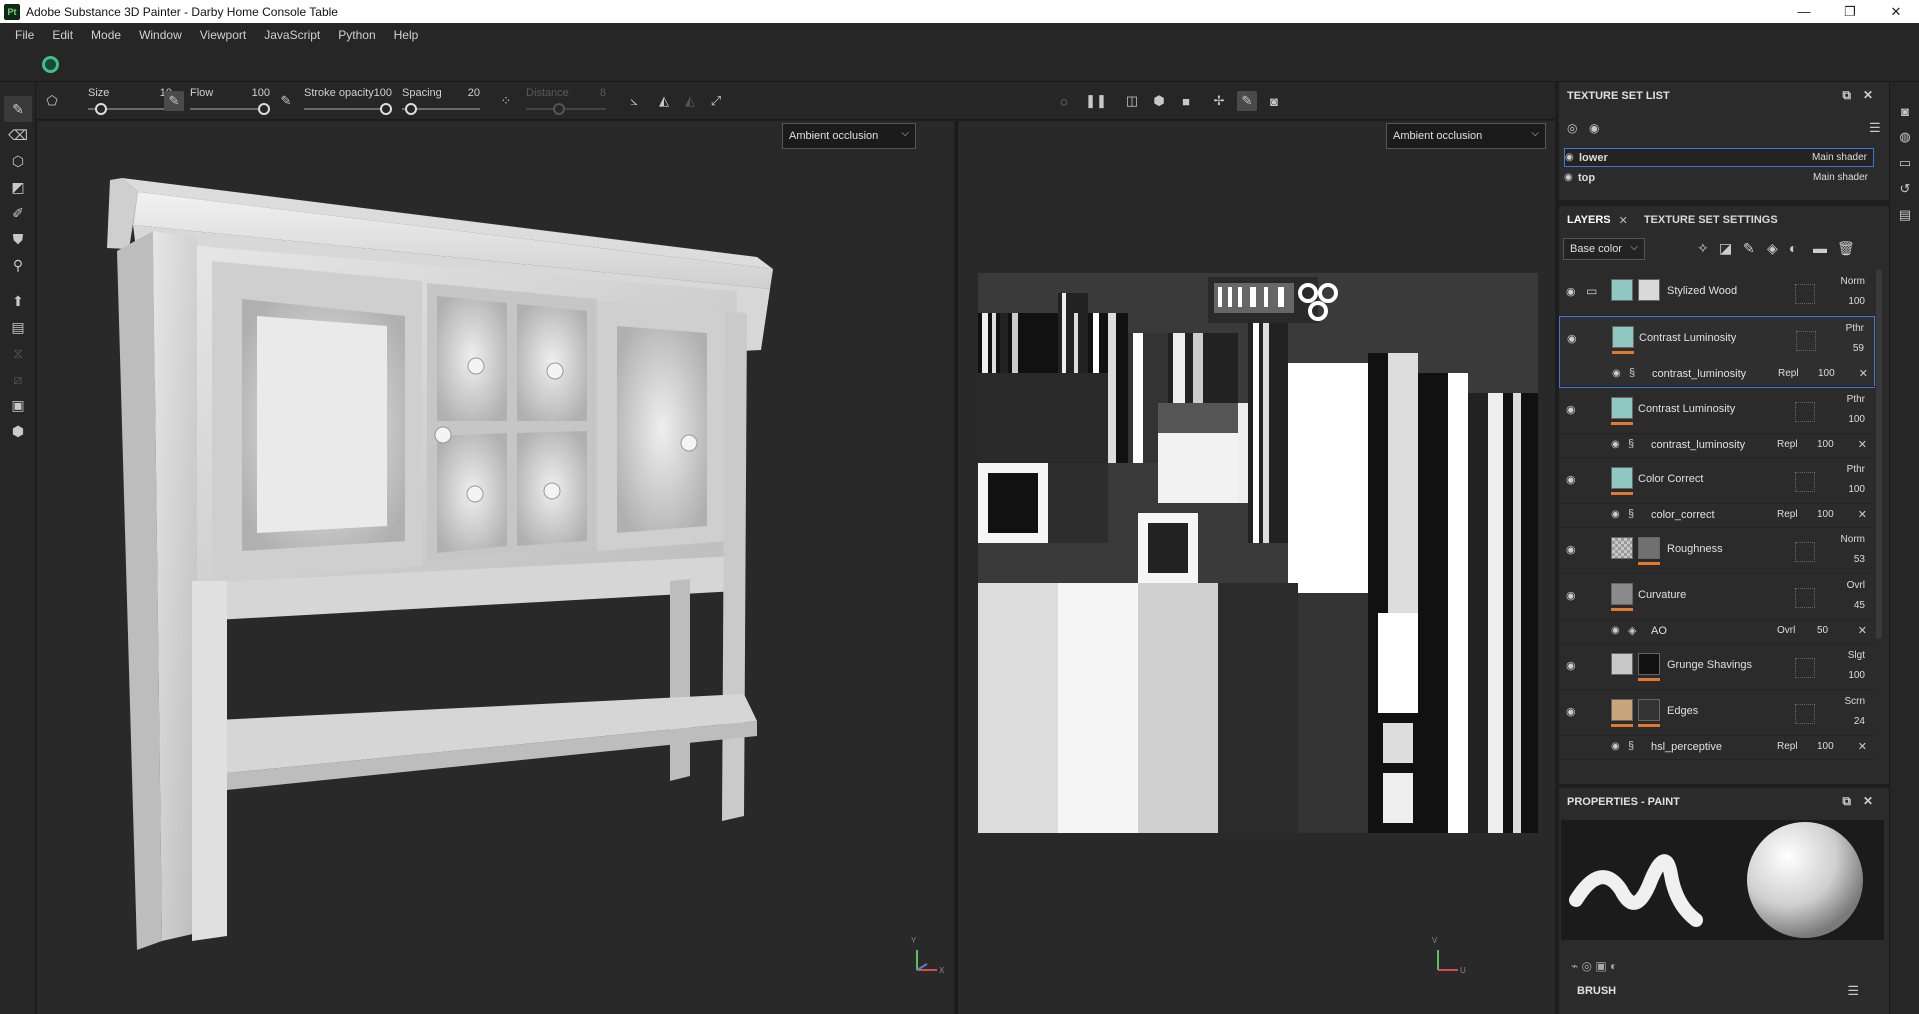 This screenshot has height=1014, width=1919. What do you see at coordinates (1132, 101) in the screenshot?
I see `split-view-icon: ◫` at bounding box center [1132, 101].